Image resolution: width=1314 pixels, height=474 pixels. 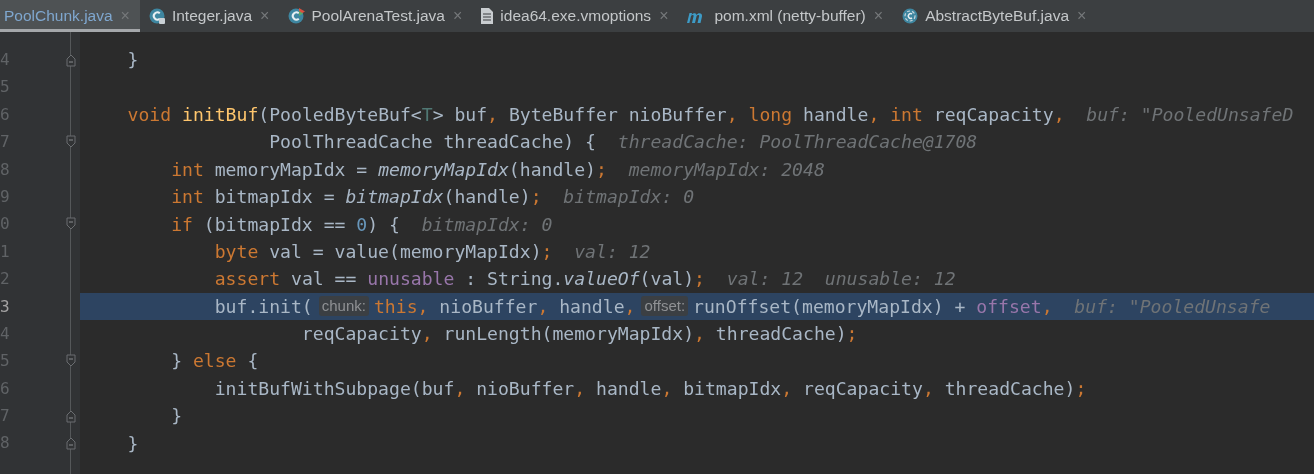 What do you see at coordinates (1172, 306) in the screenshot?
I see `debug-value-hint: buf: "PooledUnsafe` at bounding box center [1172, 306].